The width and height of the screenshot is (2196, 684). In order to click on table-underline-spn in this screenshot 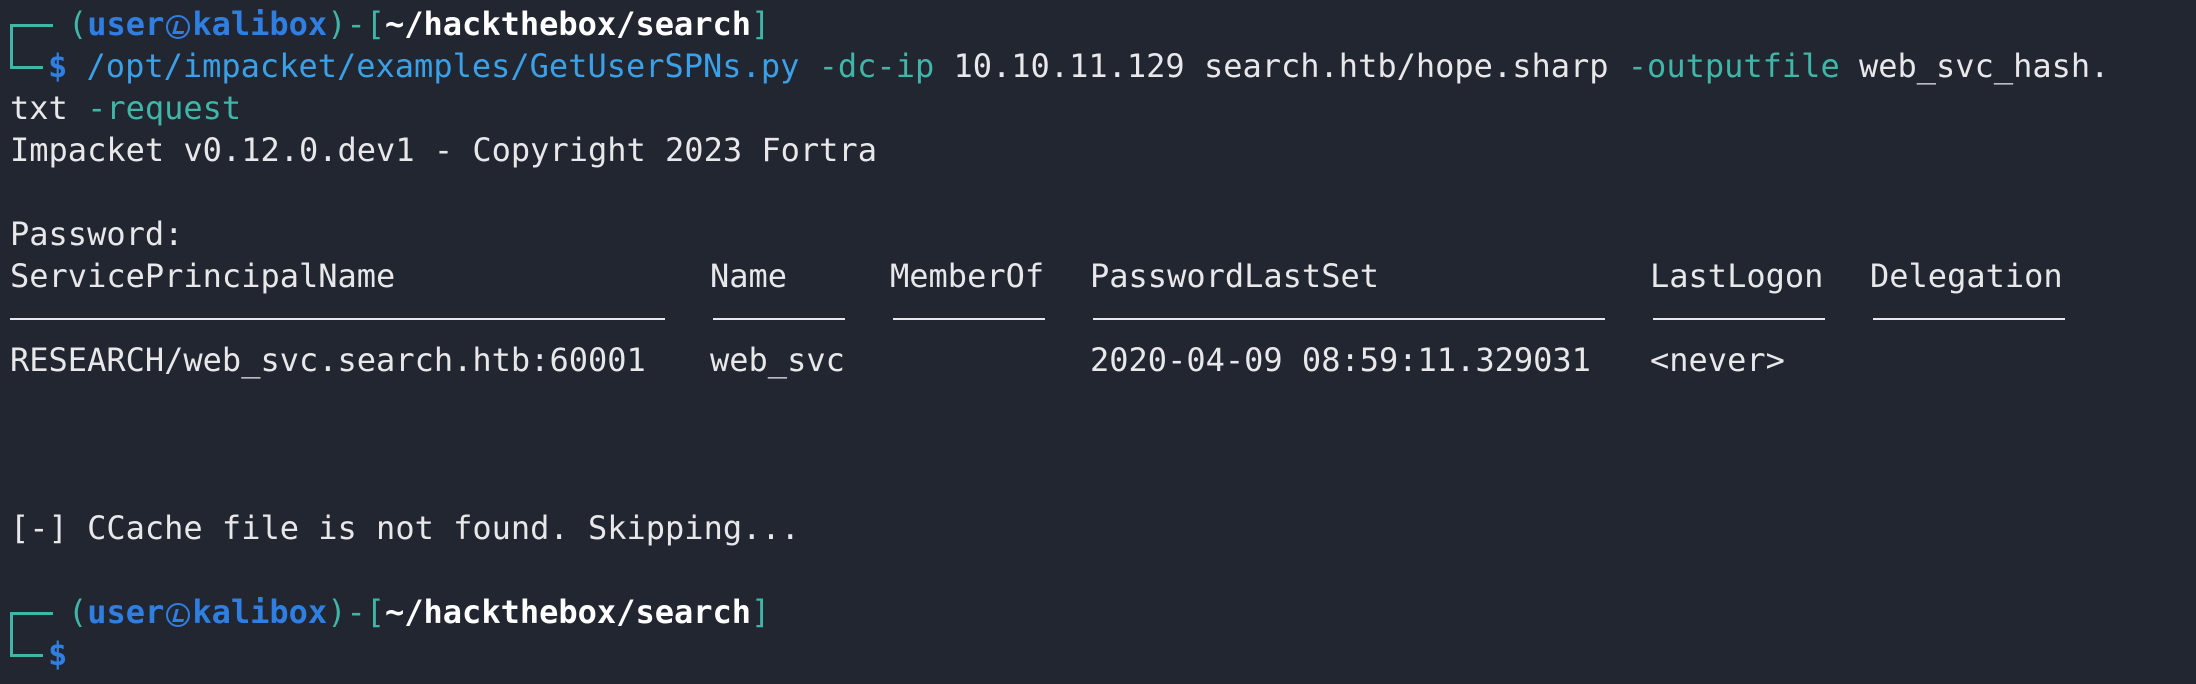, I will do `click(337, 319)`.